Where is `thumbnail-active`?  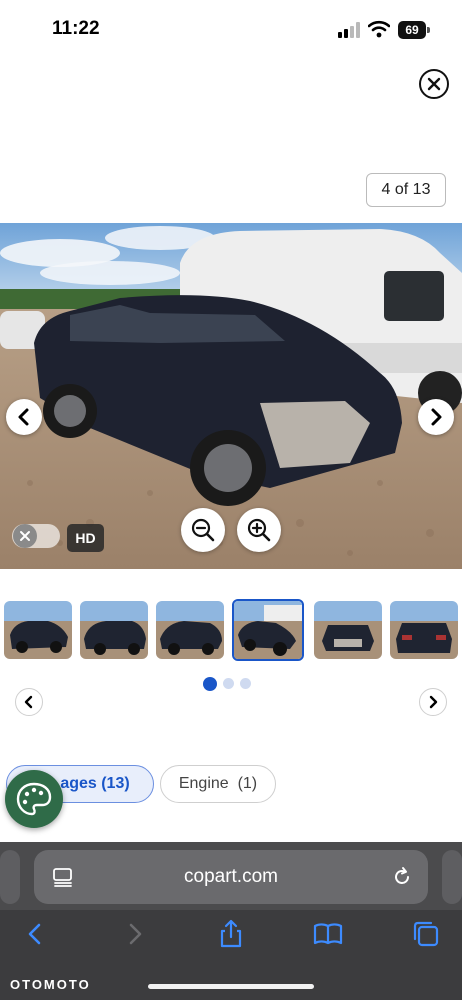 thumbnail-active is located at coordinates (268, 630).